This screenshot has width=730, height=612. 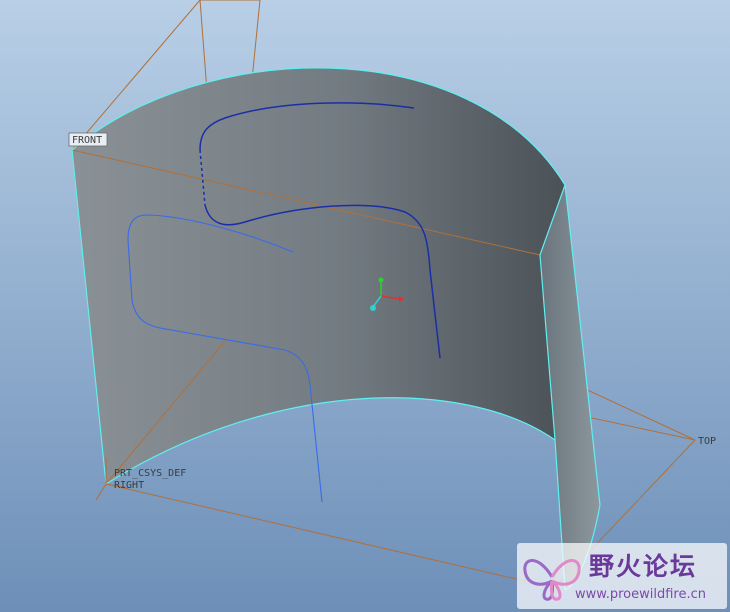 I want to click on datum-label-front: FRONT, so click(x=88, y=139).